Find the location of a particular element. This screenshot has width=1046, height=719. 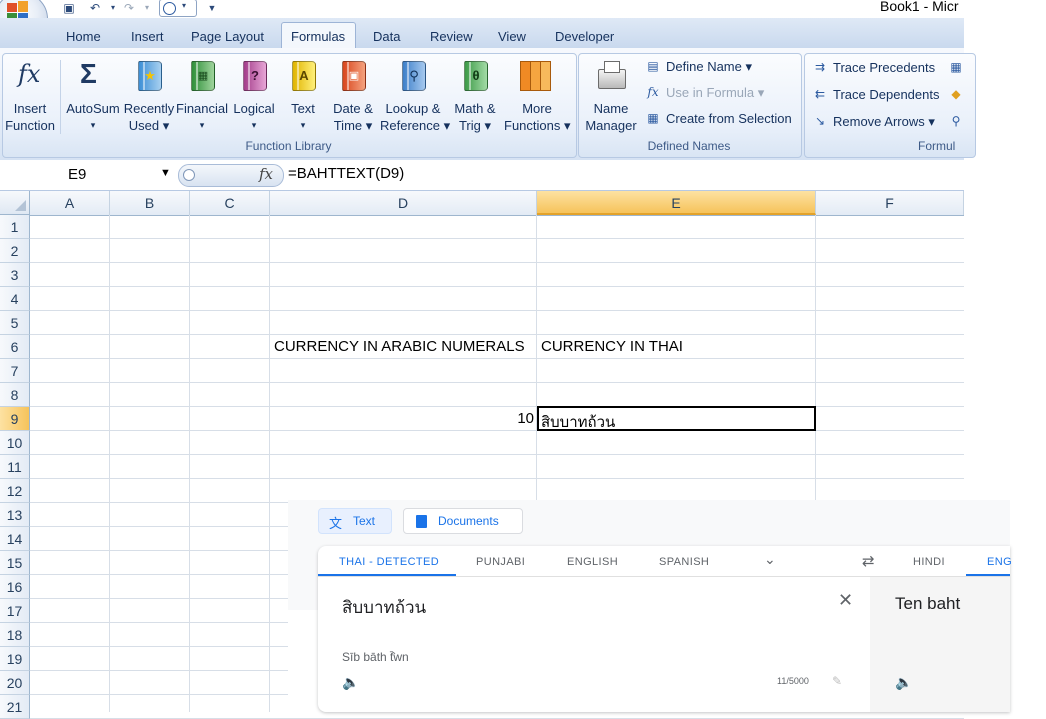

error-checking-icon: ◆ is located at coordinates (956, 94).